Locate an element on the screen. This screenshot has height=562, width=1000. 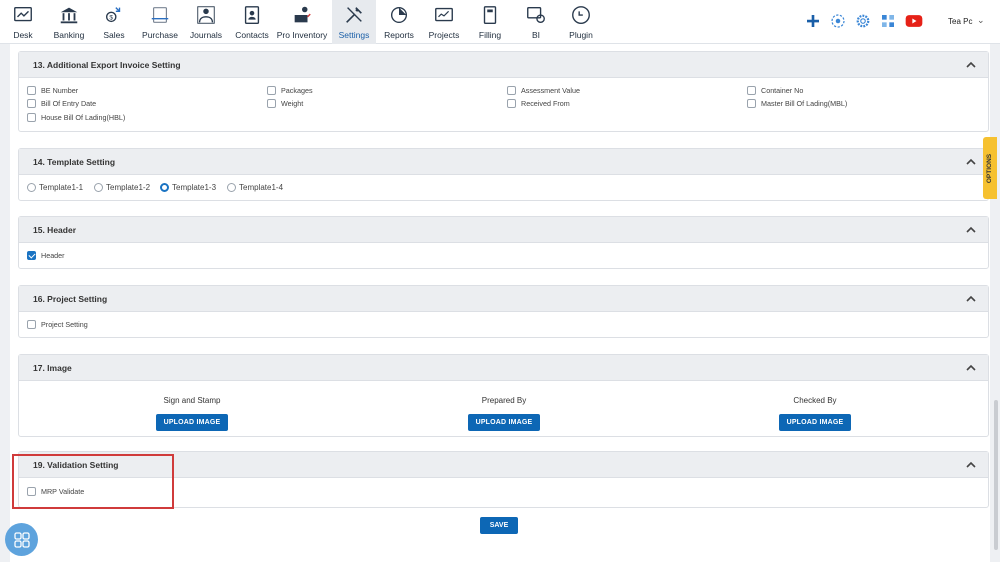
nav-label: Journals is located at coordinates (206, 35).